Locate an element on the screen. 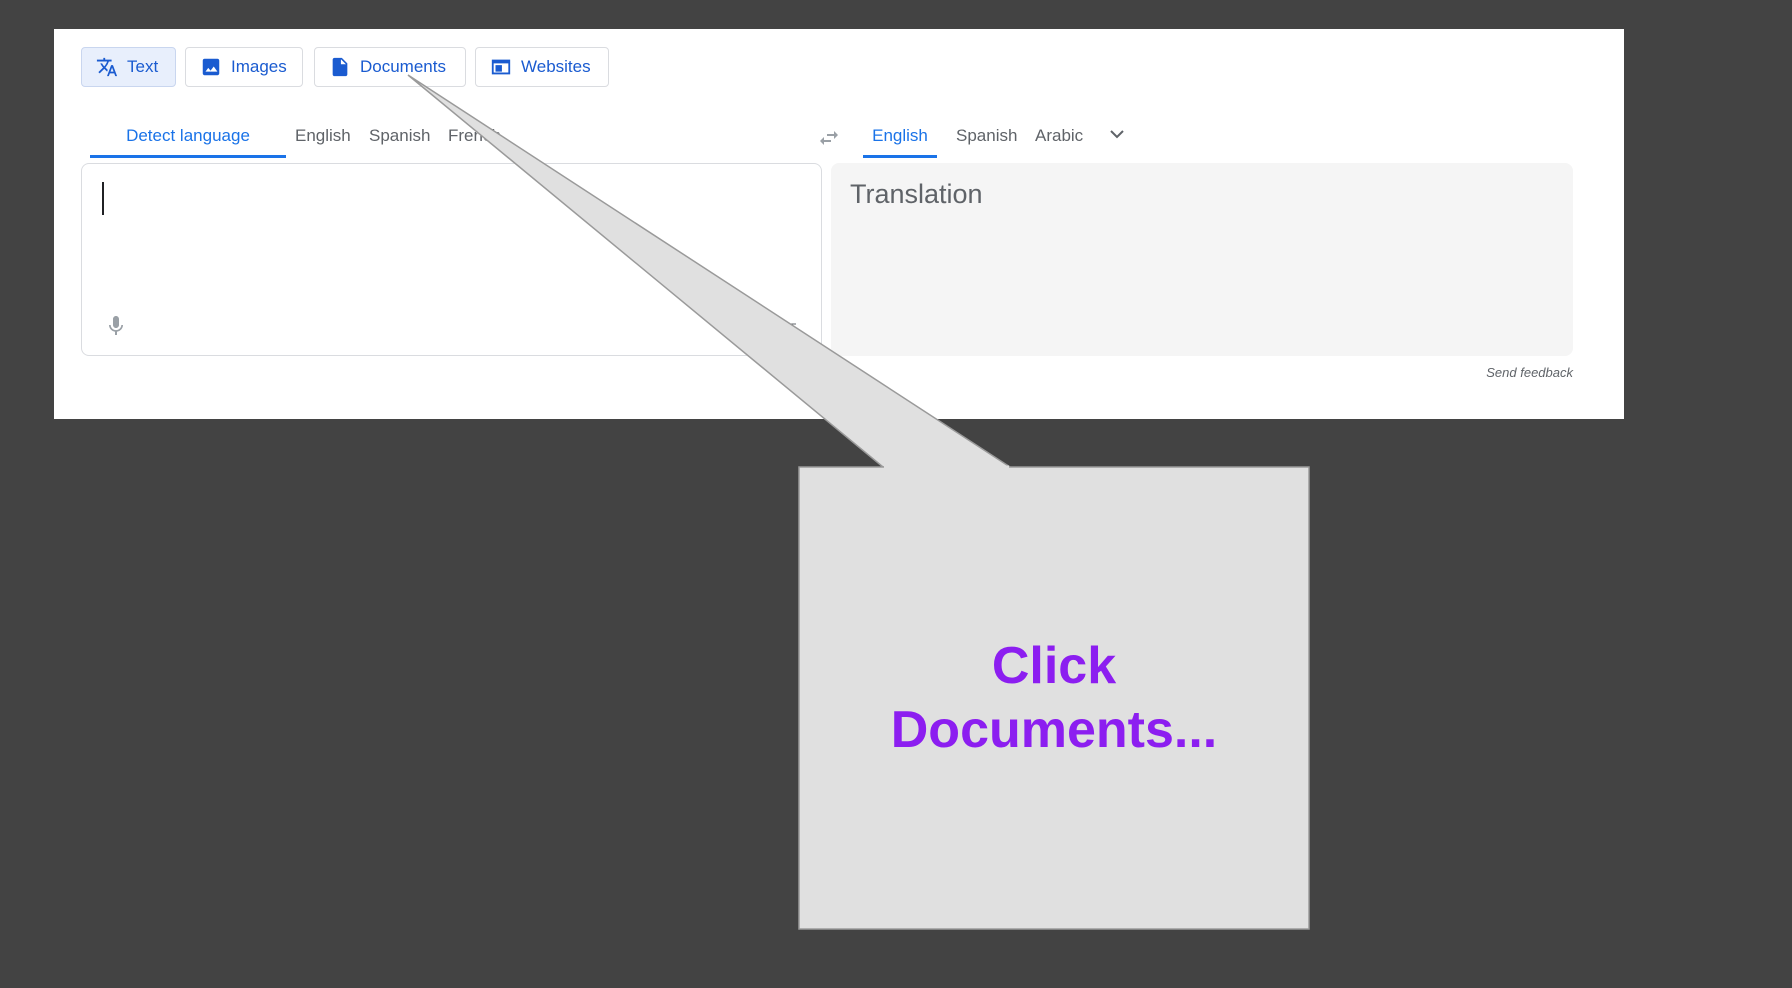 Image resolution: width=1792 pixels, height=988 pixels. callout-line-1: Click is located at coordinates (1054, 666).